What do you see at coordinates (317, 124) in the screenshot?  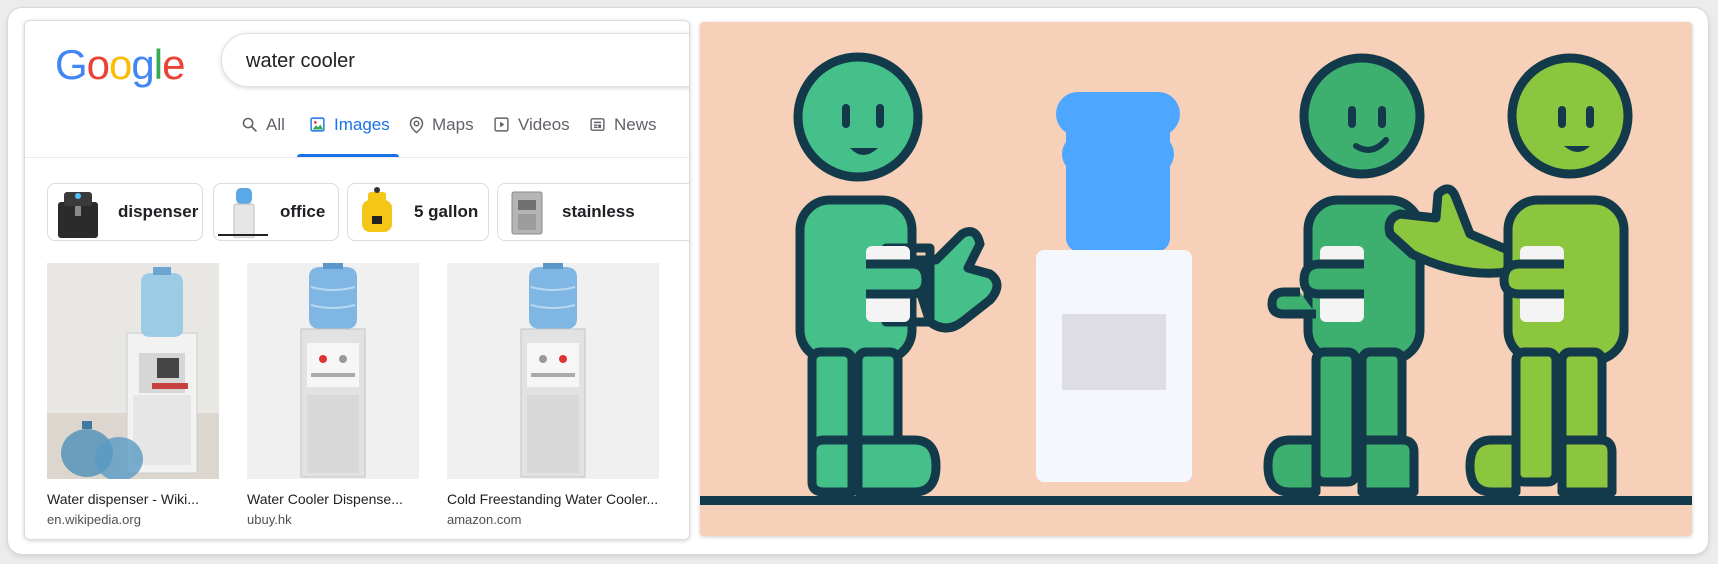 I see `image-icon` at bounding box center [317, 124].